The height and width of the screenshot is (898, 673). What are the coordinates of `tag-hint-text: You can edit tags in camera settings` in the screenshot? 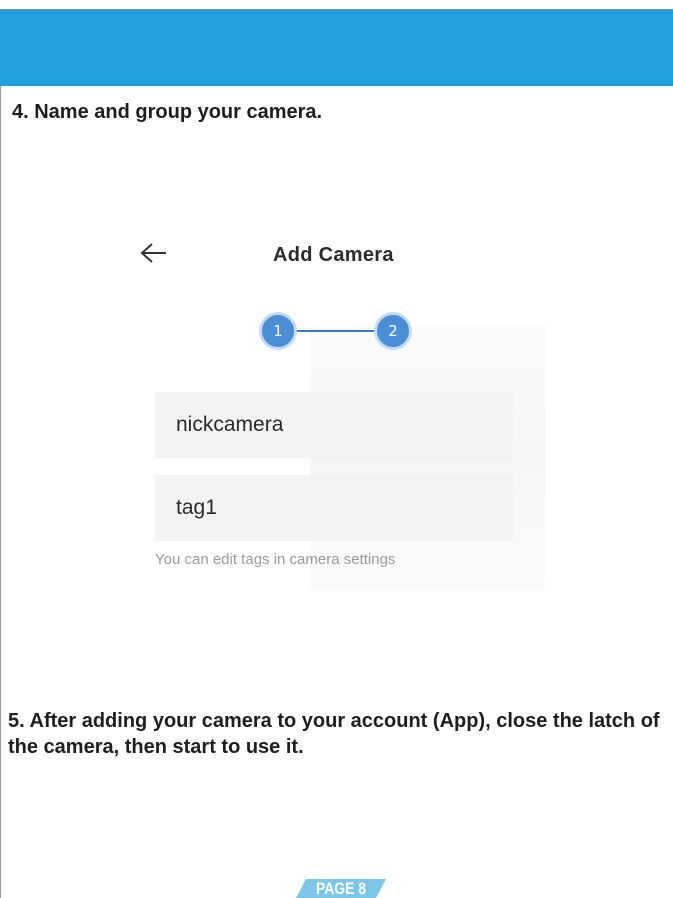 It's located at (275, 559).